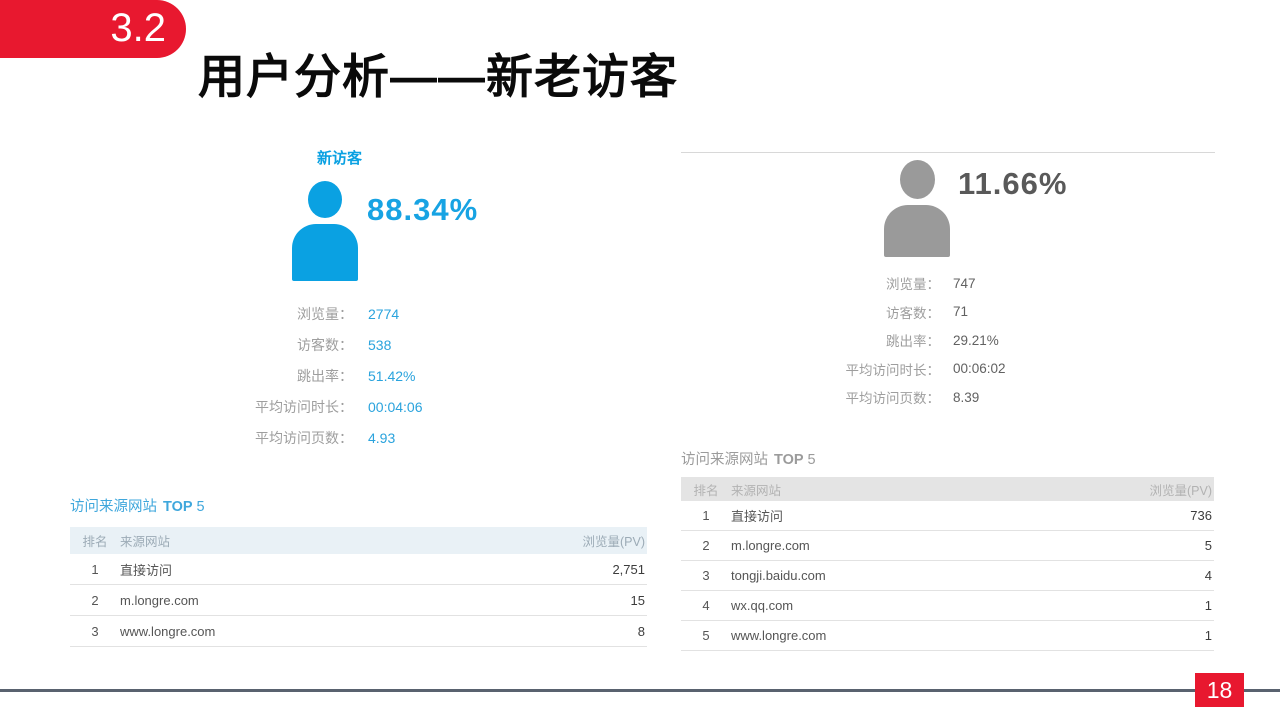 This screenshot has height=720, width=1280. What do you see at coordinates (762, 605) in the screenshot?
I see `cell-site: wx.qq.com` at bounding box center [762, 605].